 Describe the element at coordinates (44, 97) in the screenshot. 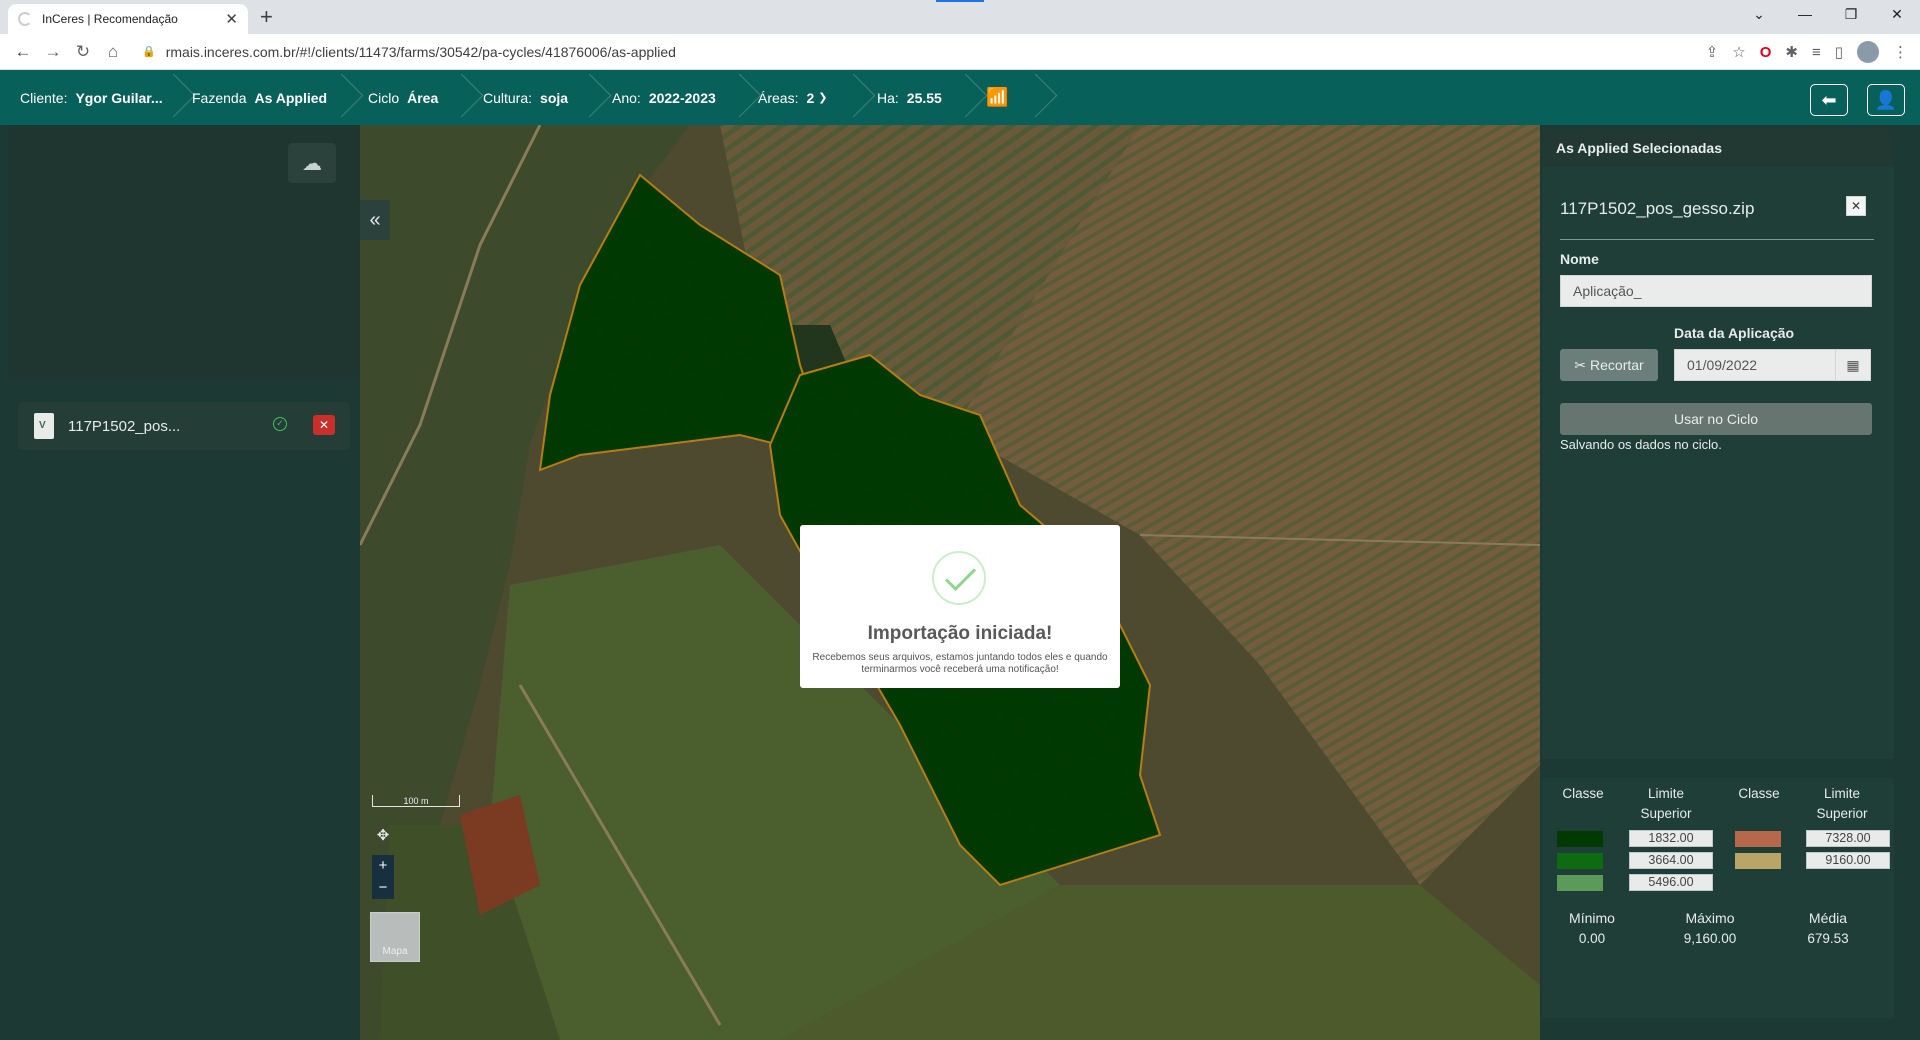

I see `cliente-label: Cliente:` at that location.